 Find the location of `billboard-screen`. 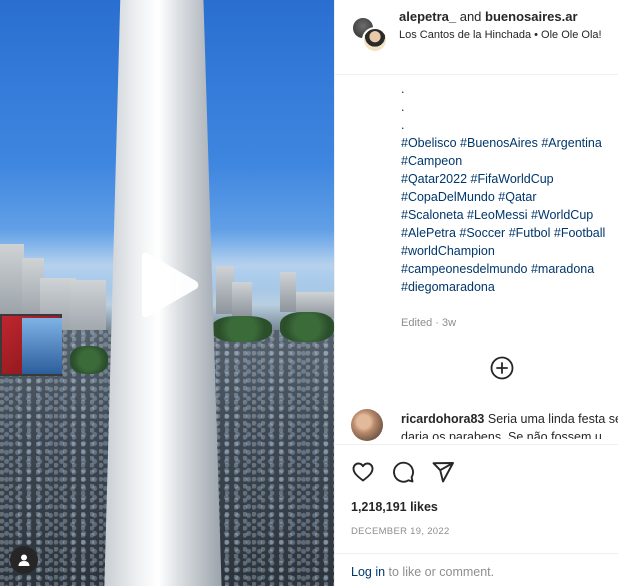

billboard-screen is located at coordinates (42, 346).